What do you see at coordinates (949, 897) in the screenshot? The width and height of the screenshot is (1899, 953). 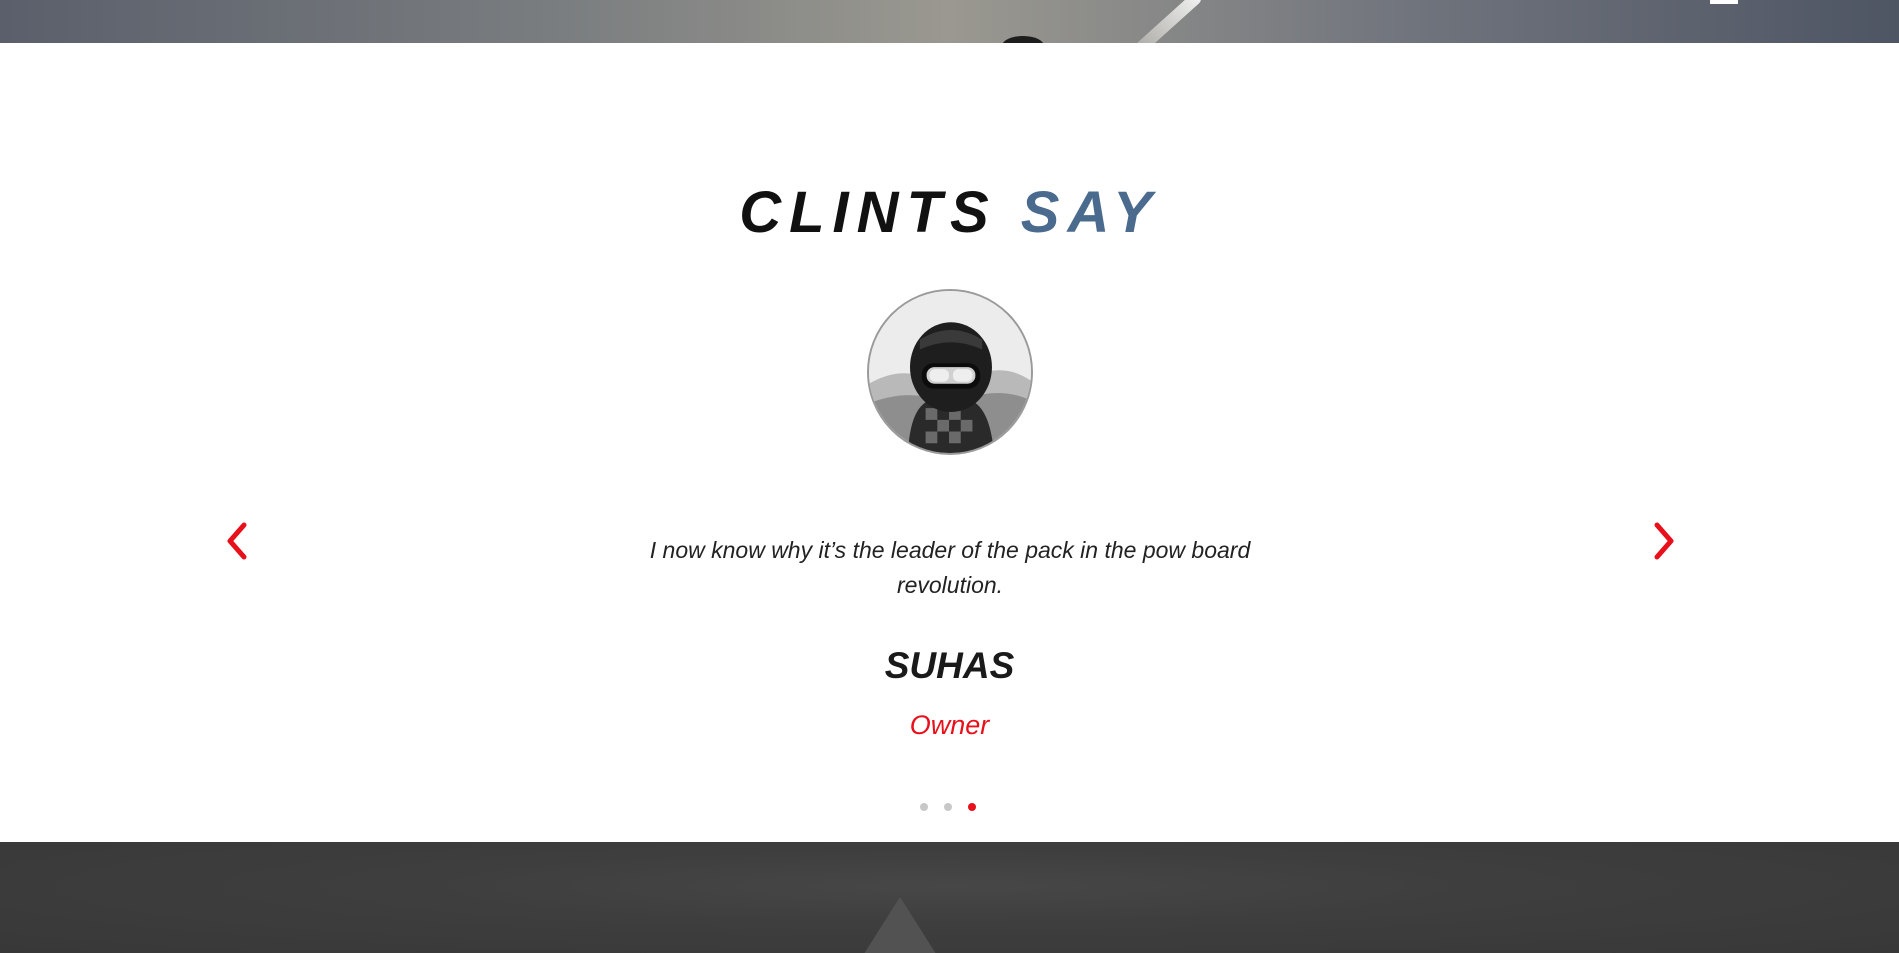 I see `next-section-band` at bounding box center [949, 897].